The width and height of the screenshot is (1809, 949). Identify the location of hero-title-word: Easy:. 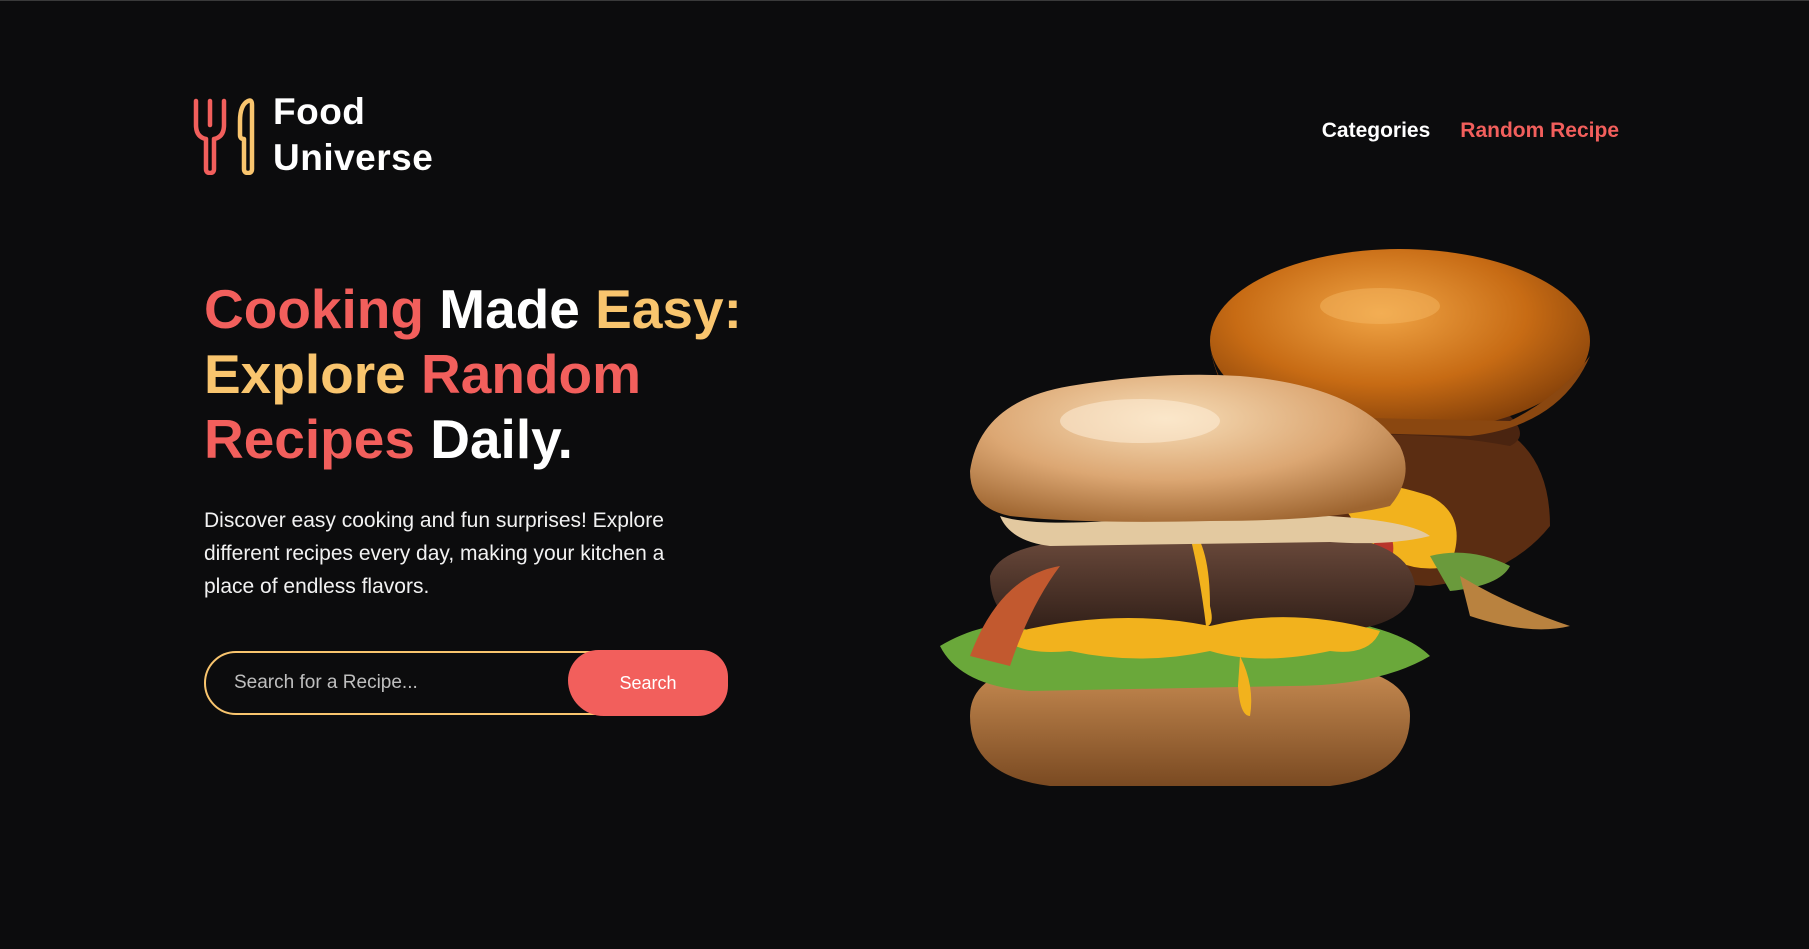
(668, 309).